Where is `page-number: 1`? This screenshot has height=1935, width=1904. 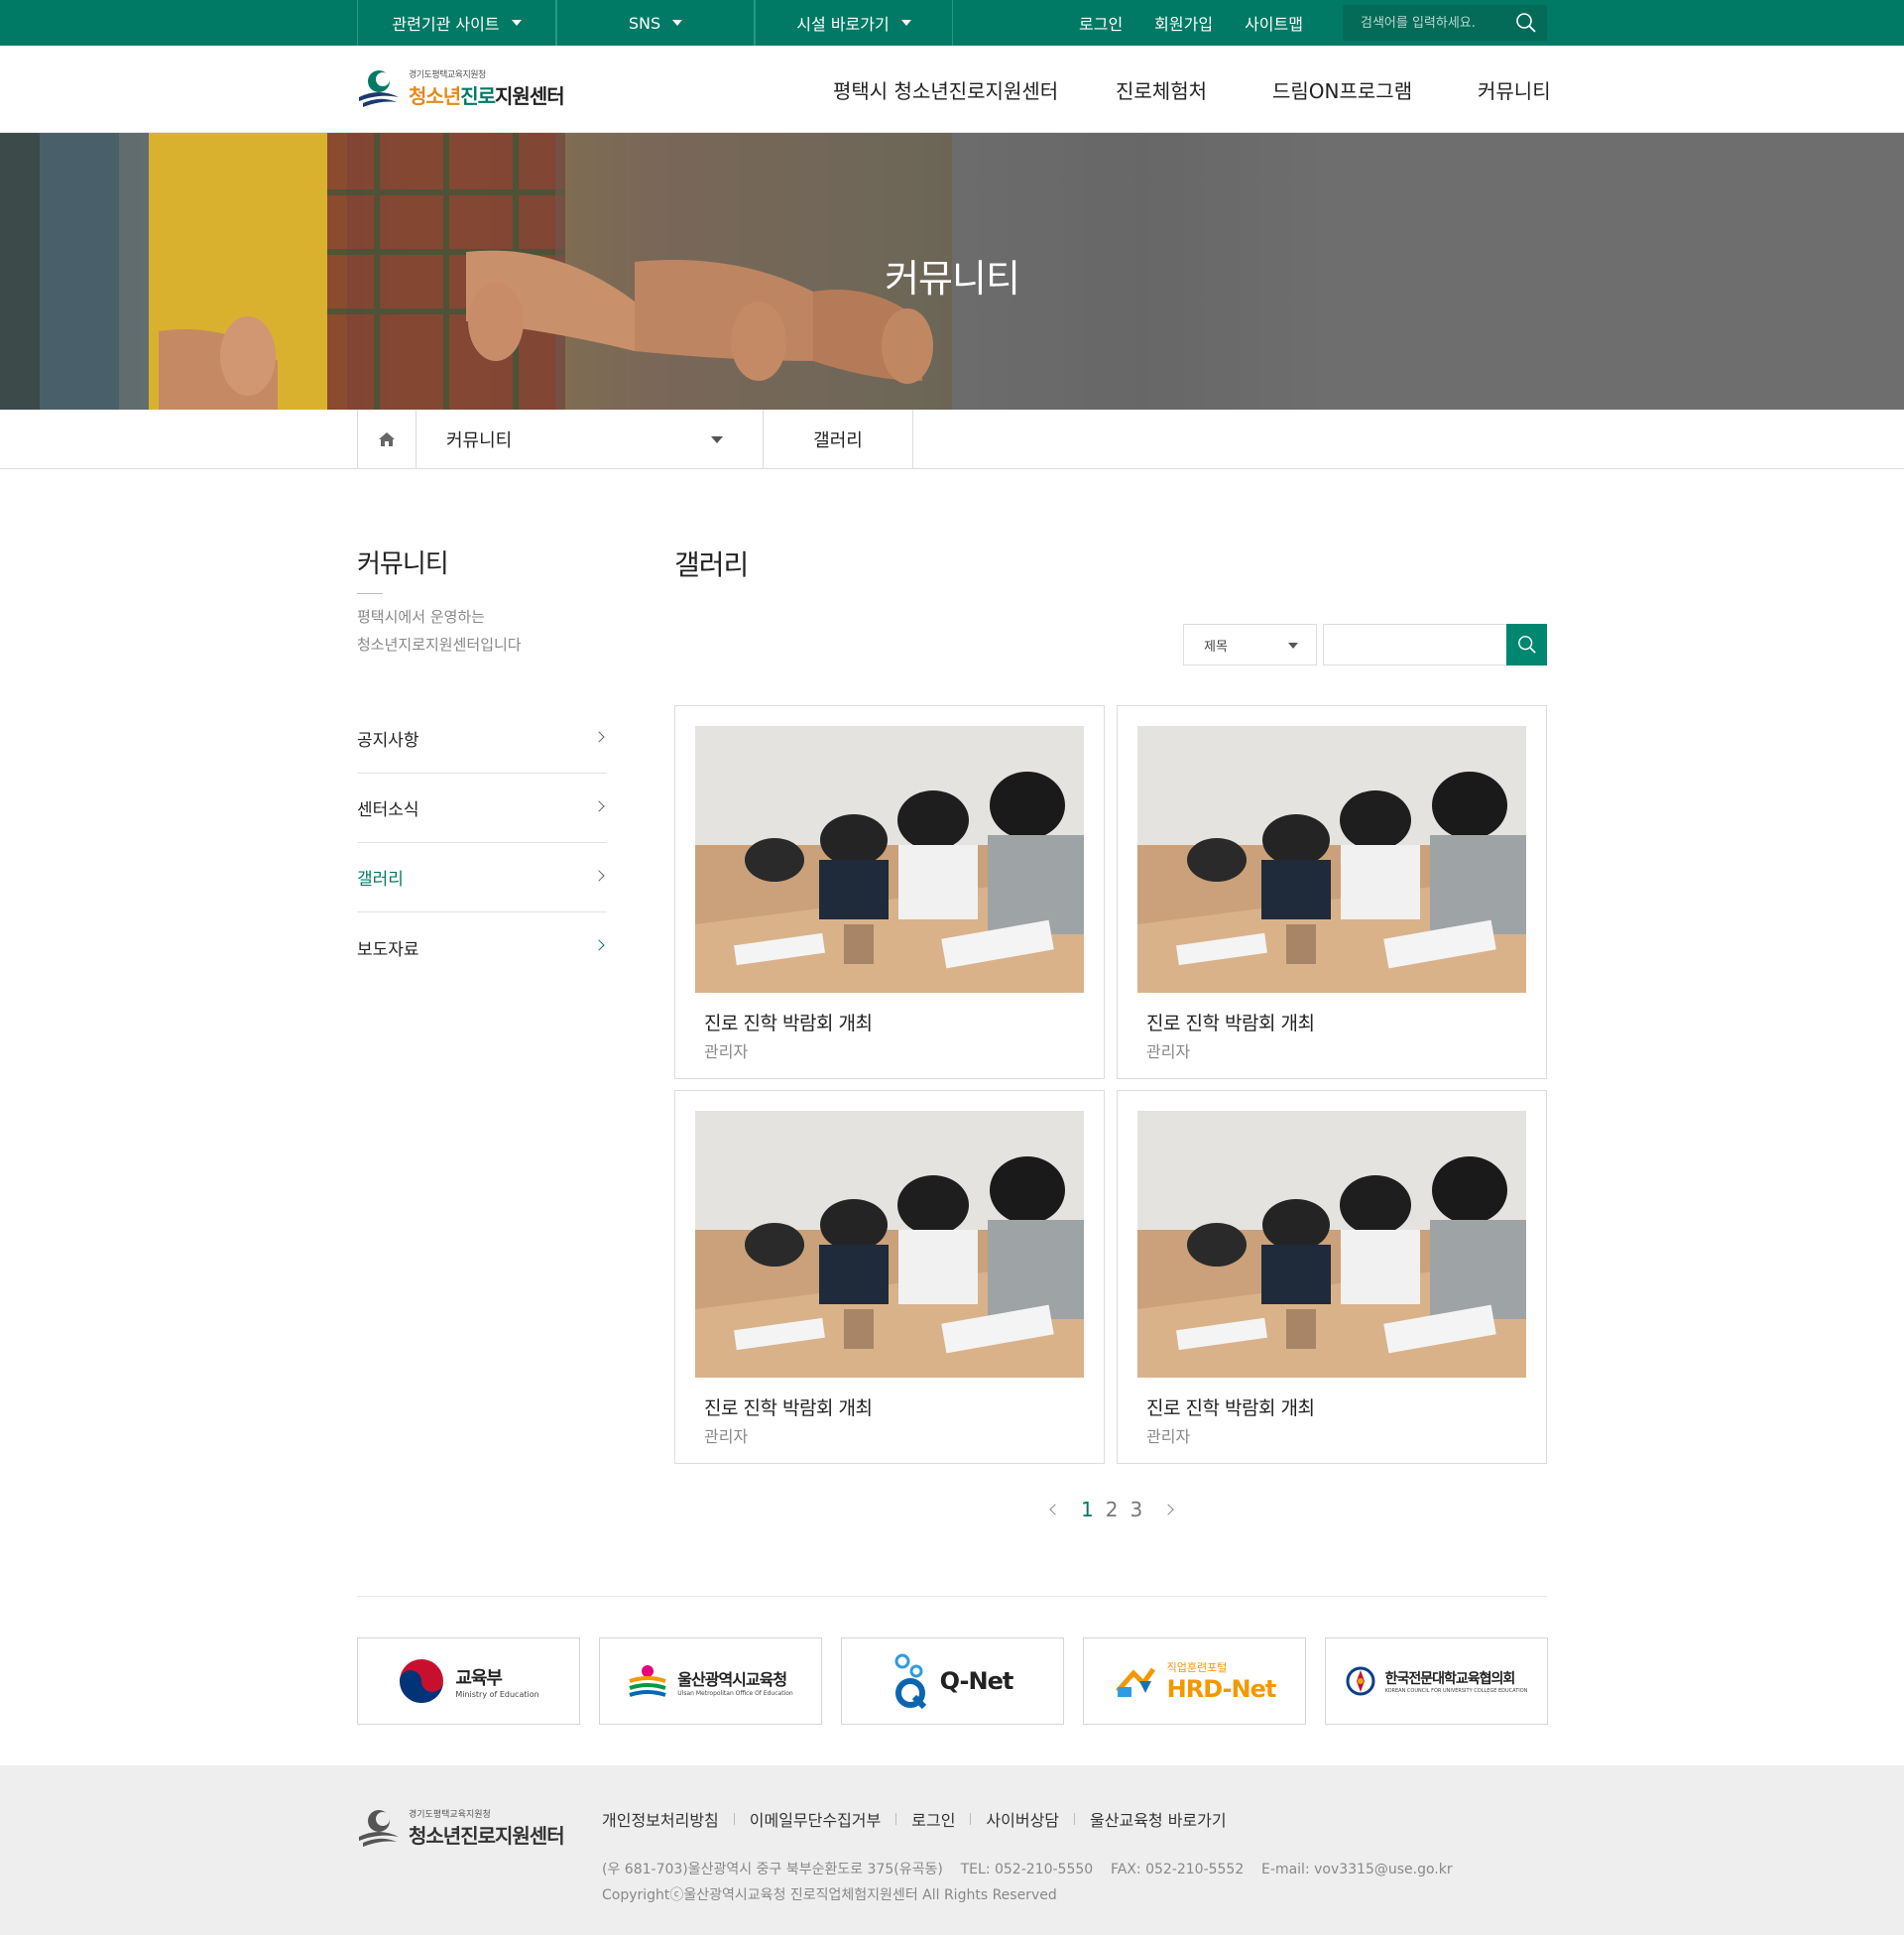
page-number: 1 is located at coordinates (1087, 1510).